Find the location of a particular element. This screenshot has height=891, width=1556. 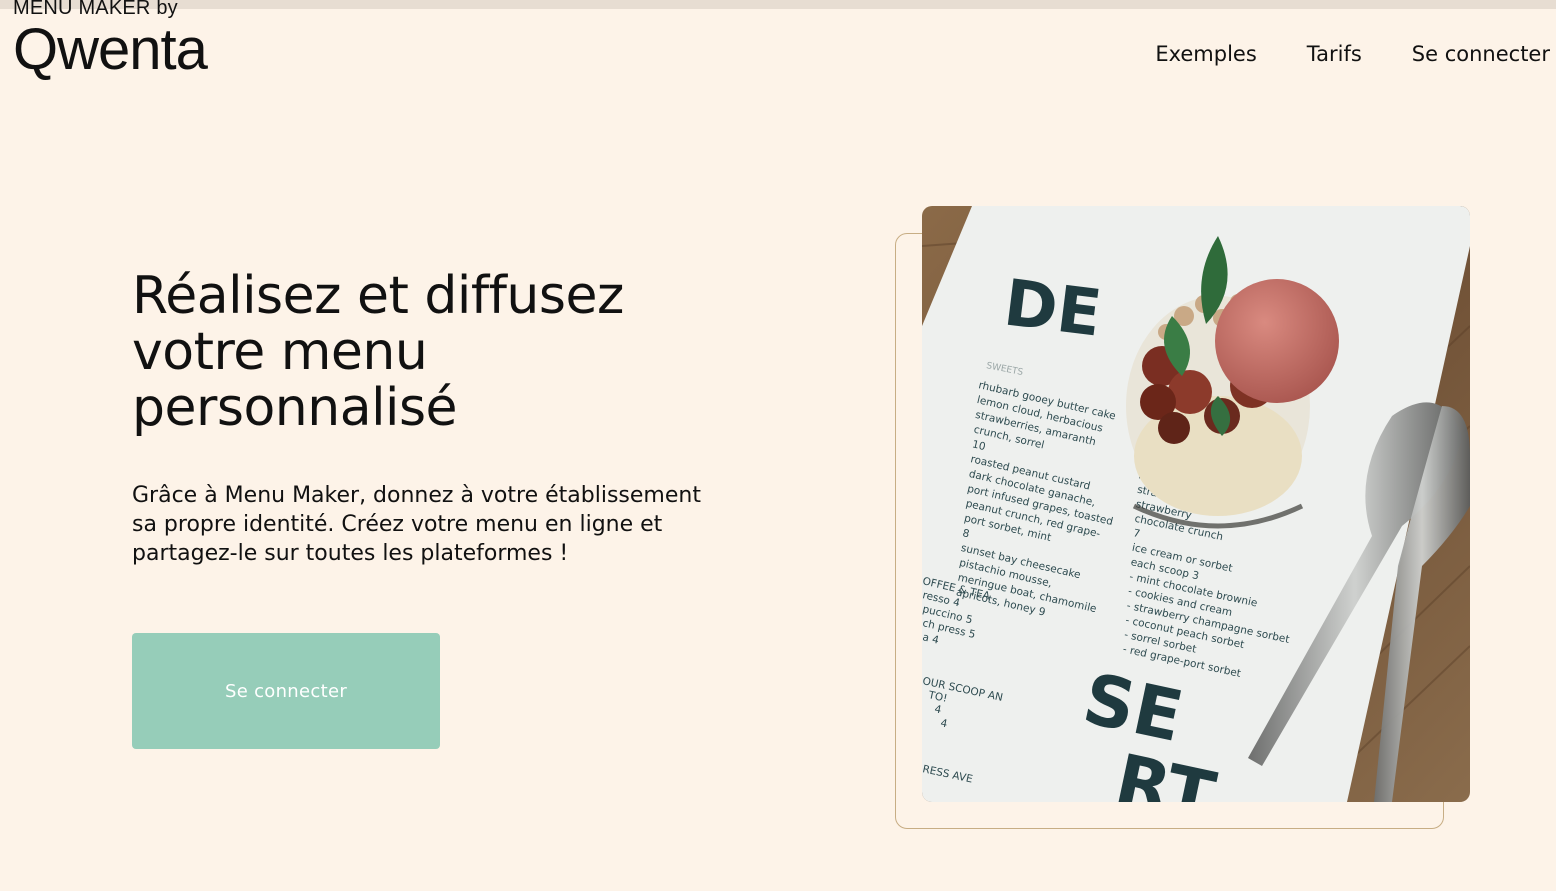

nav-link-exemples: Exemples is located at coordinates (1205, 54).